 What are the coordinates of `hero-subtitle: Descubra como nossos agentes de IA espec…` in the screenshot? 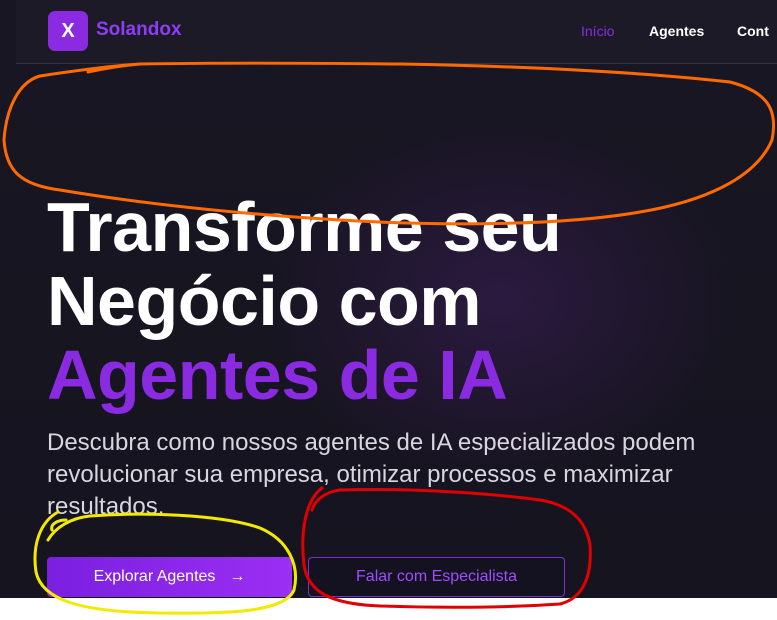 It's located at (371, 474).